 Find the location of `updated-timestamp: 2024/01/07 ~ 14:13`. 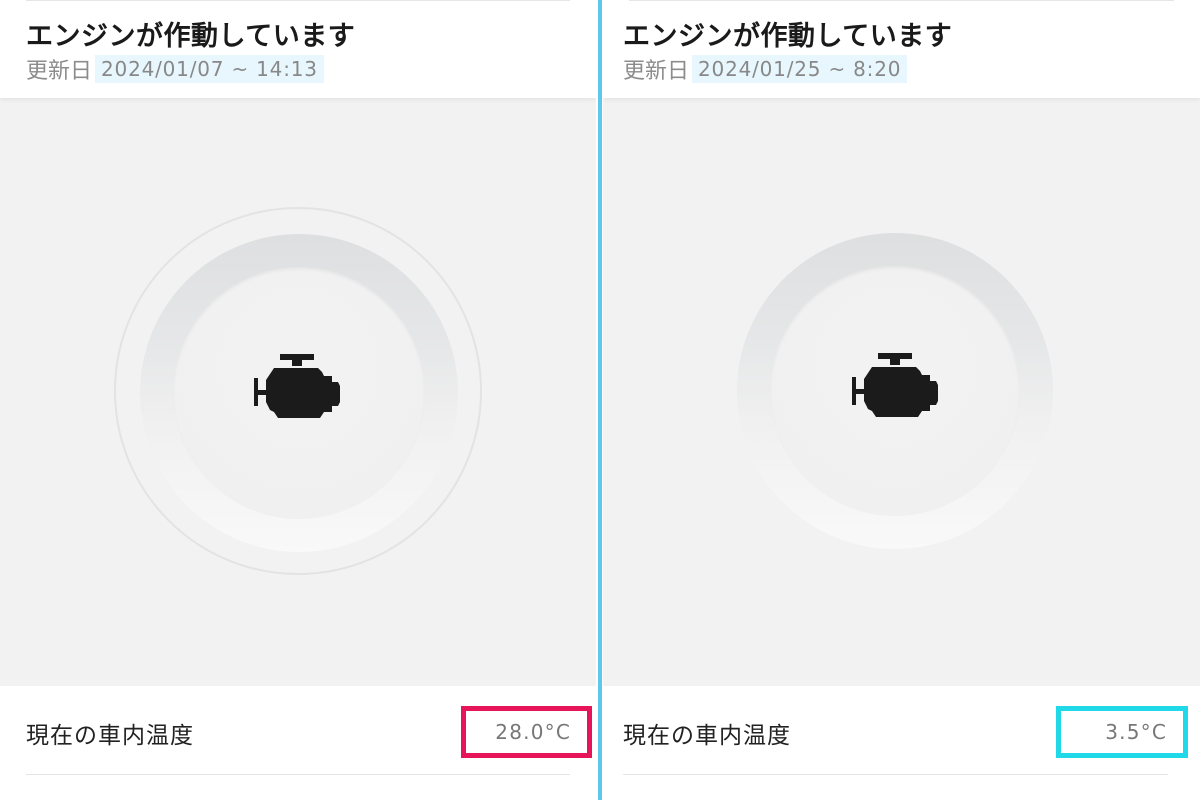

updated-timestamp: 2024/01/07 ~ 14:13 is located at coordinates (209, 69).